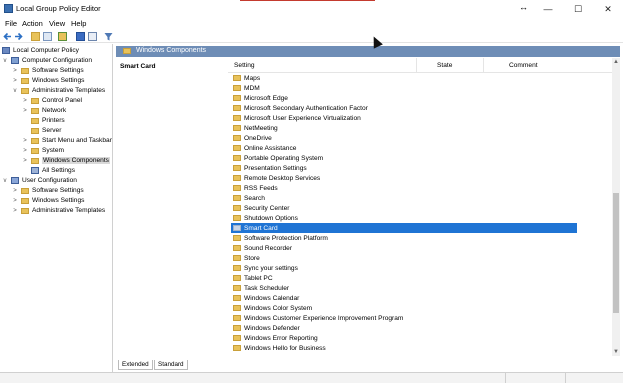 The width and height of the screenshot is (623, 383). I want to click on computer-icon, so click(15, 60).